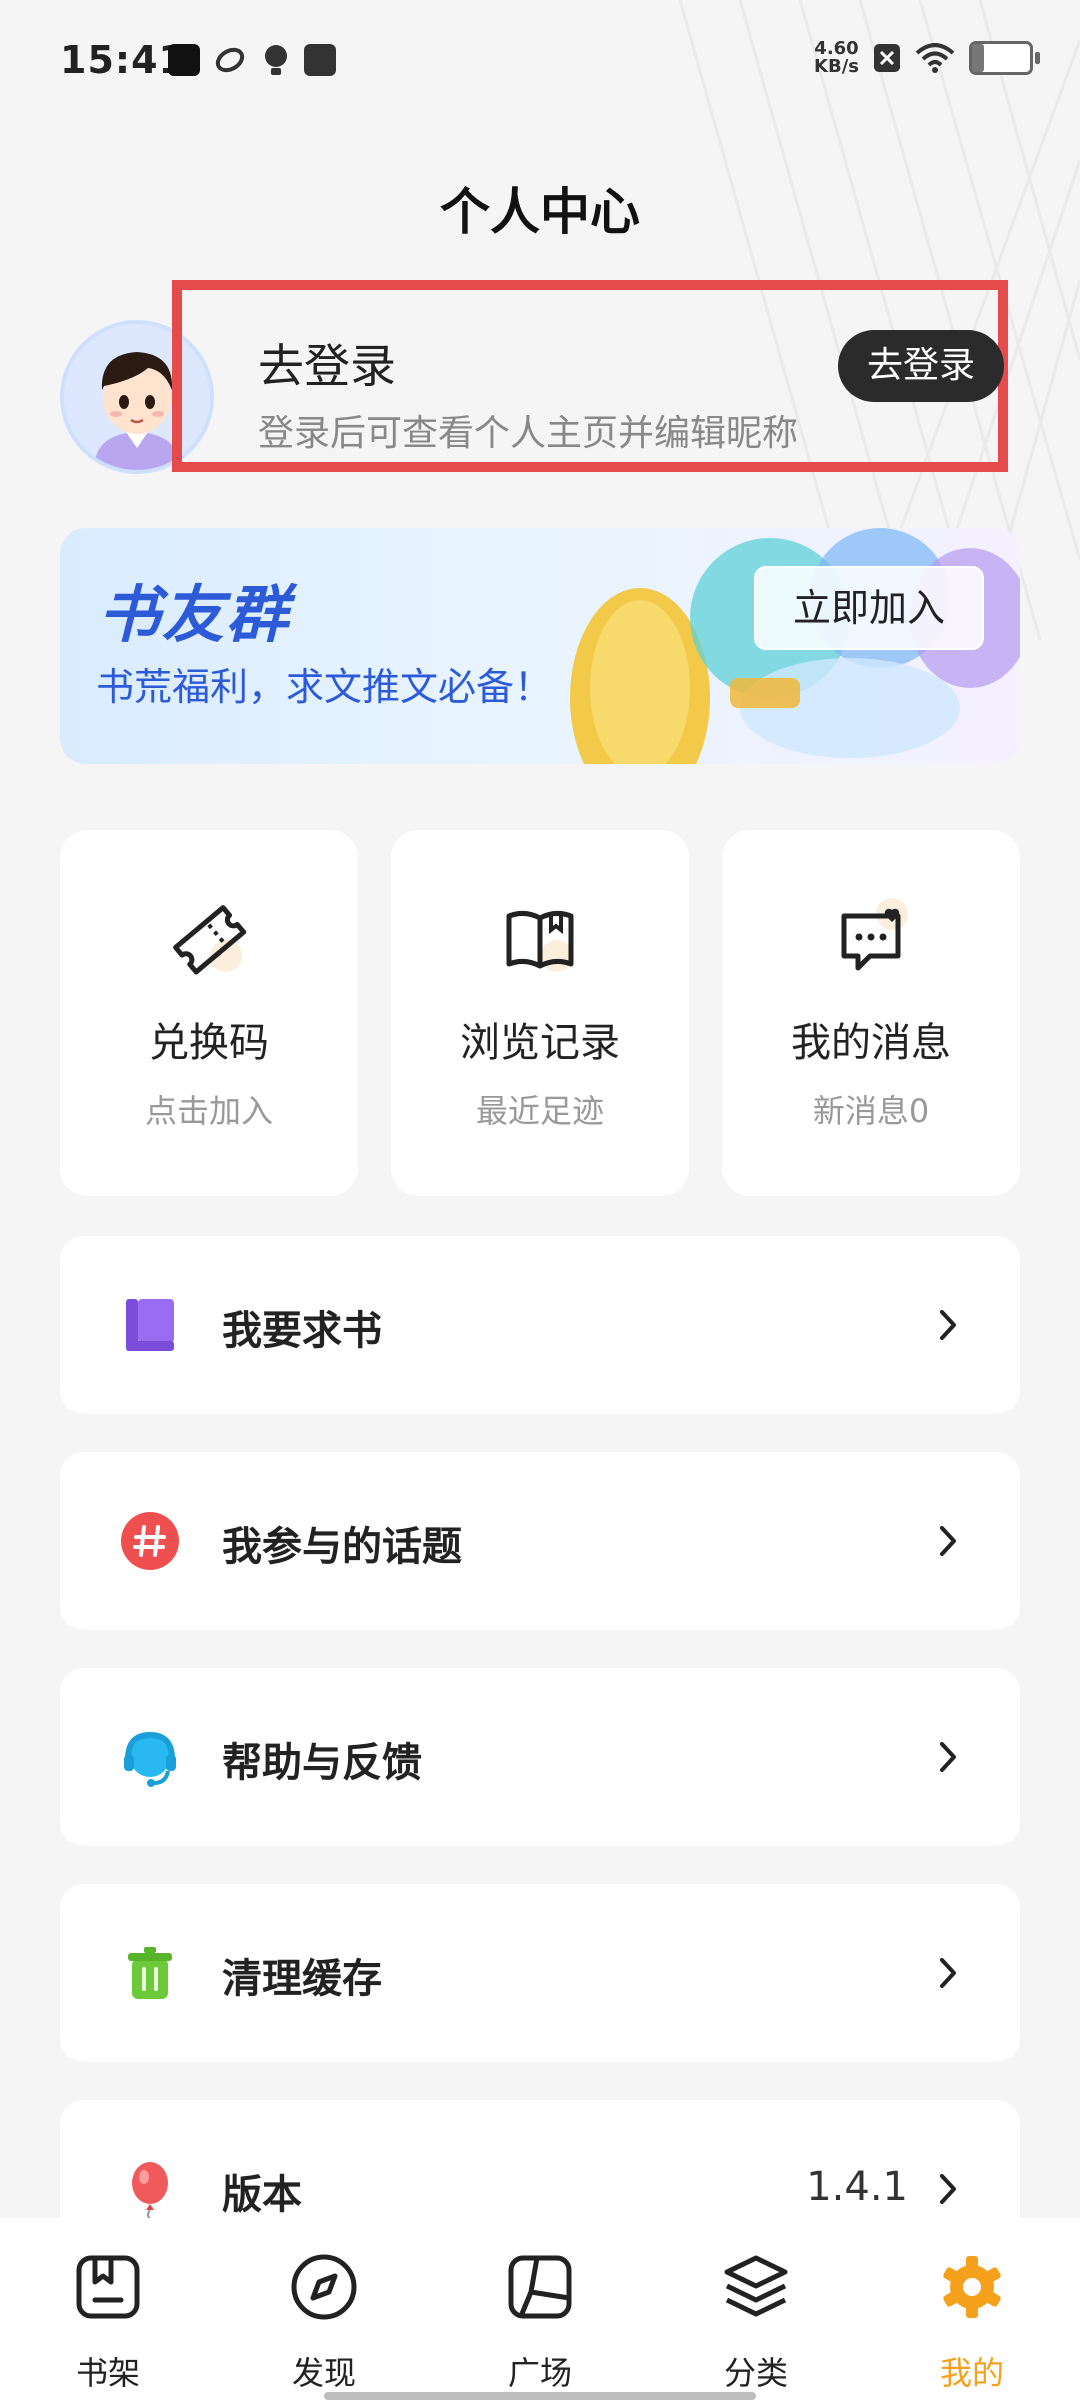 This screenshot has width=1080, height=2408. Describe the element at coordinates (150, 1325) in the screenshot. I see `book-request-icon` at that location.